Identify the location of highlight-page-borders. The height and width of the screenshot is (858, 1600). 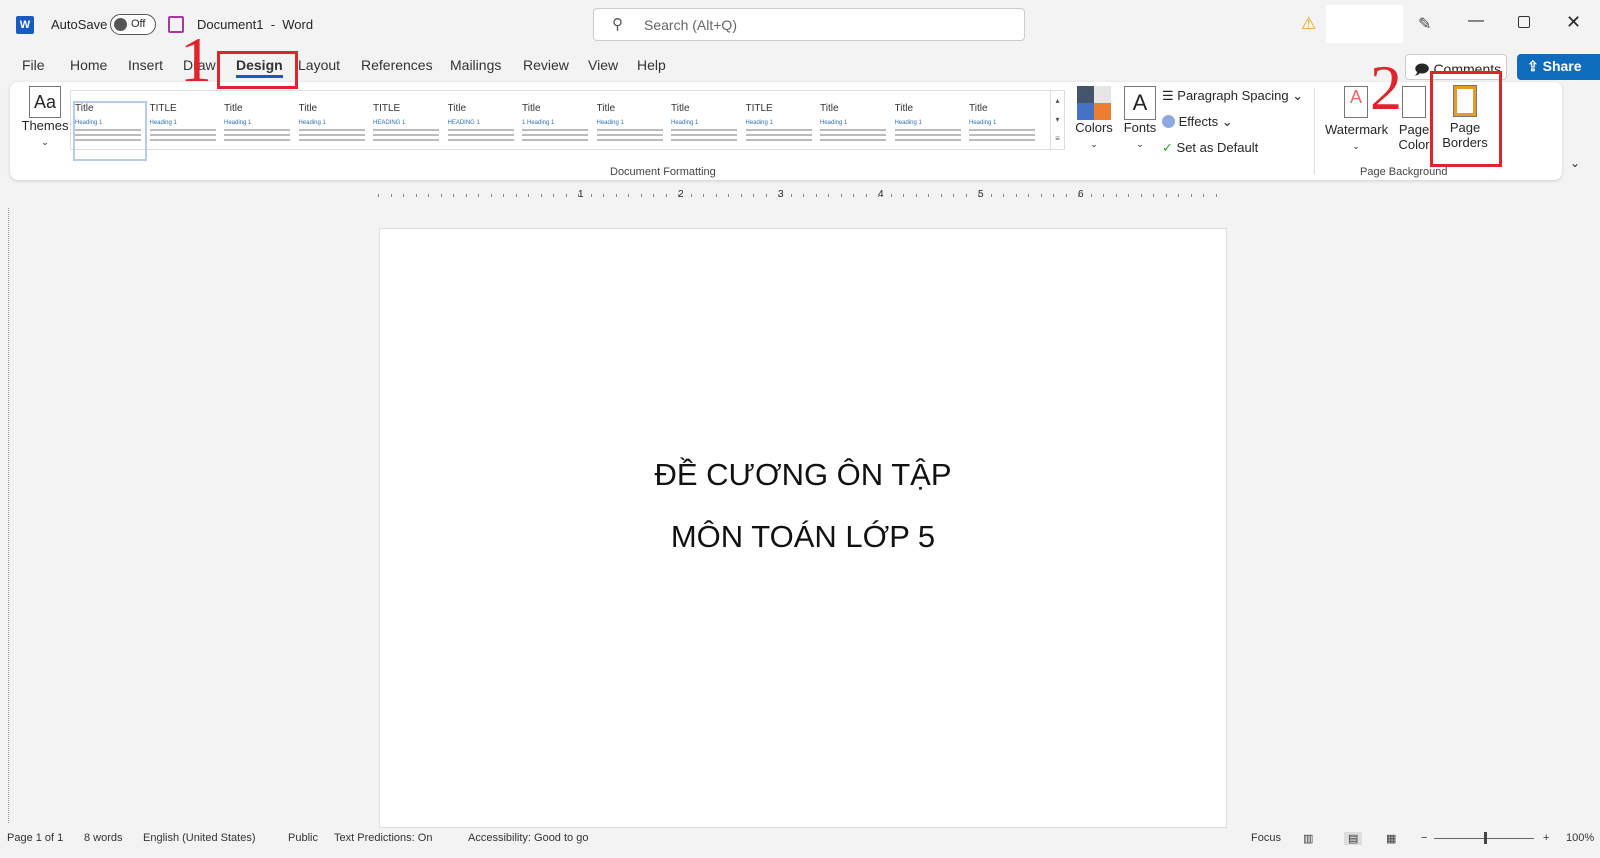
(1466, 119).